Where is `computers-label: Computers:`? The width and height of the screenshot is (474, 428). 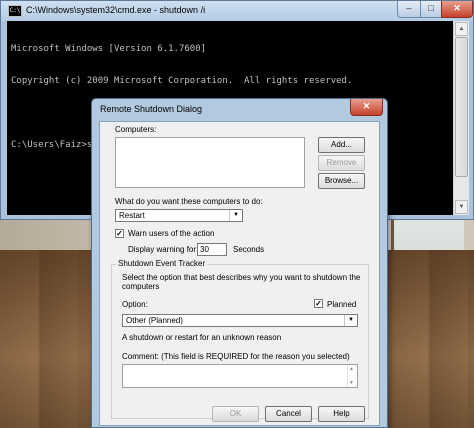
computers-label: Computers: is located at coordinates (136, 129).